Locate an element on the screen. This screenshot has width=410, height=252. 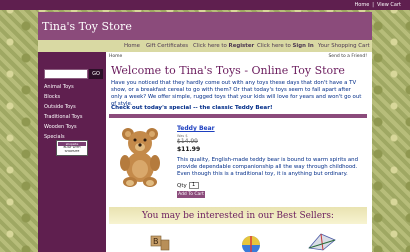
sidebar-item-animal-toys: Animal Toys is located at coordinates (72, 87).